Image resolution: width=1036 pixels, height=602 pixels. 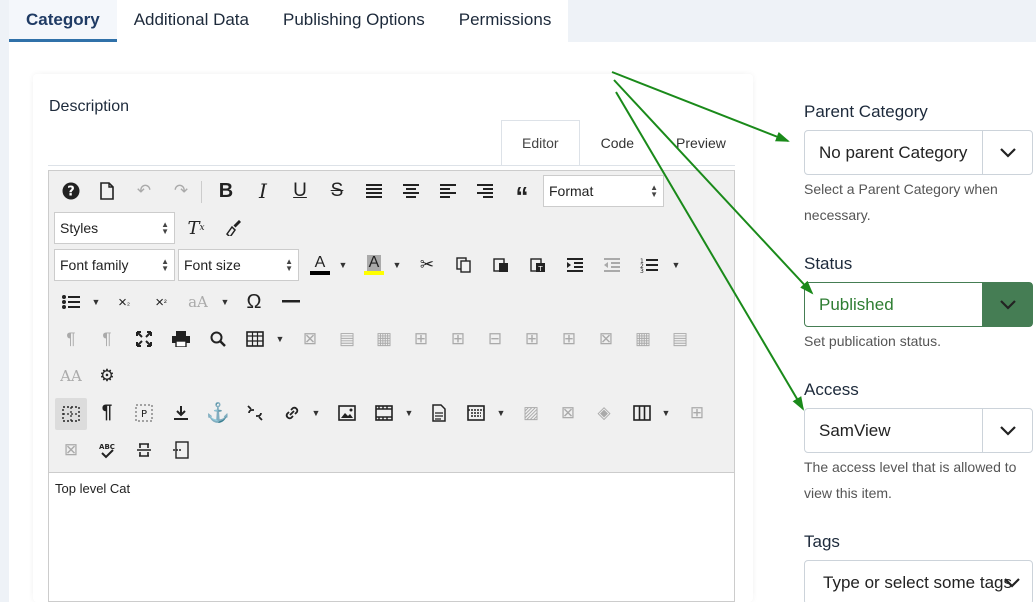 I want to click on indent-icon, so click(x=575, y=265).